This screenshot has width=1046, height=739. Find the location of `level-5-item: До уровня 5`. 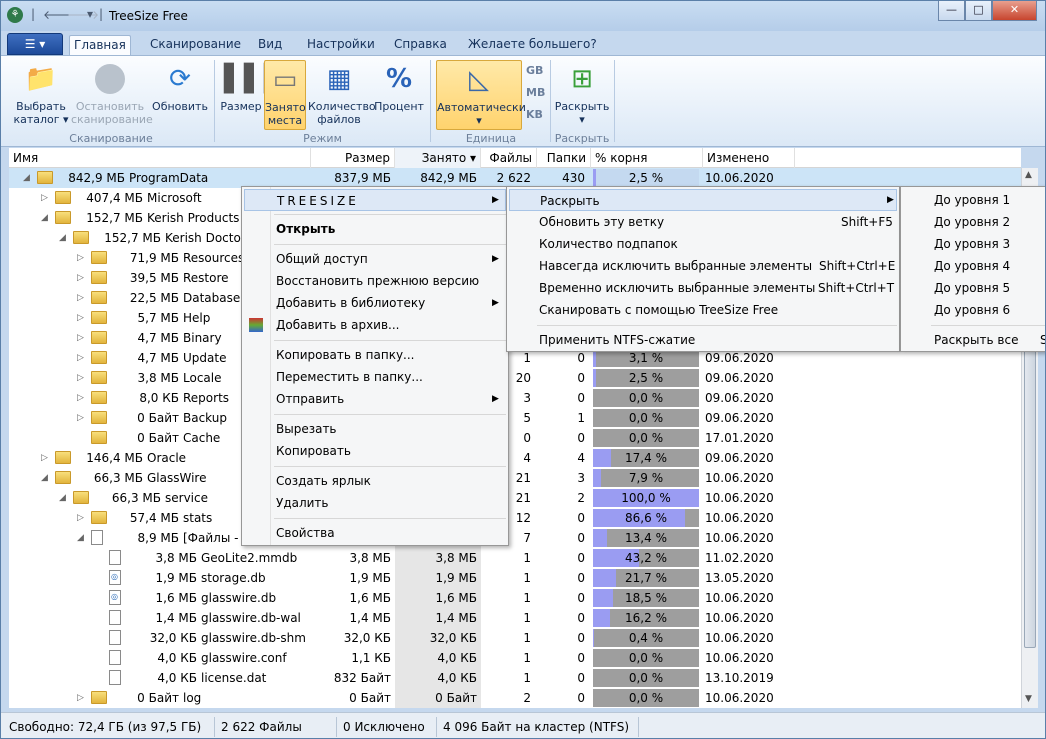

level-5-item: До уровня 5 is located at coordinates (972, 288).